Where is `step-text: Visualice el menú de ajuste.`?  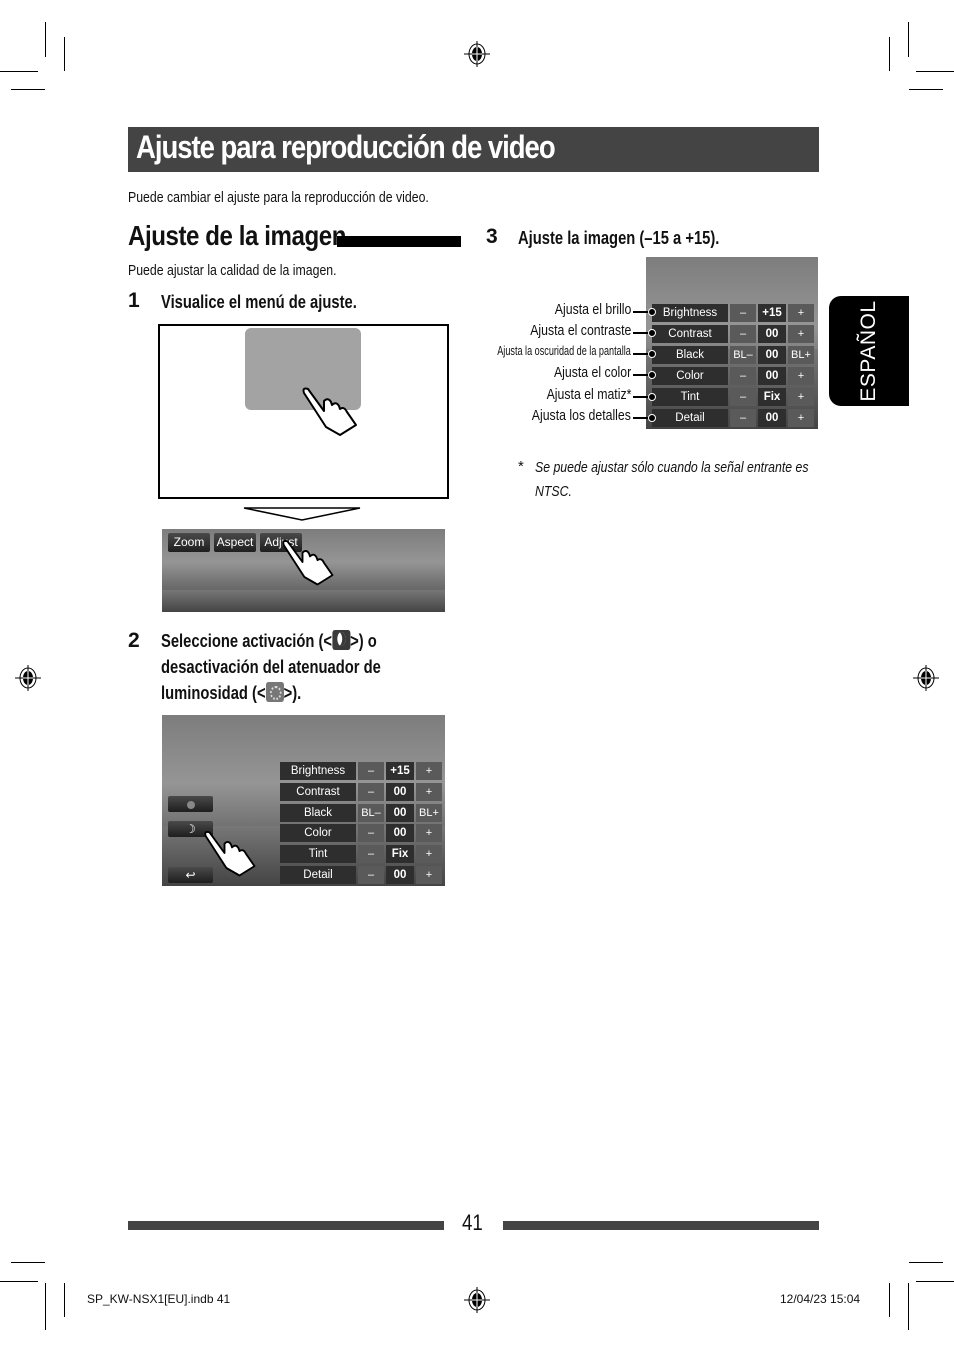
step-text: Visualice el menú de ajuste. is located at coordinates (259, 302).